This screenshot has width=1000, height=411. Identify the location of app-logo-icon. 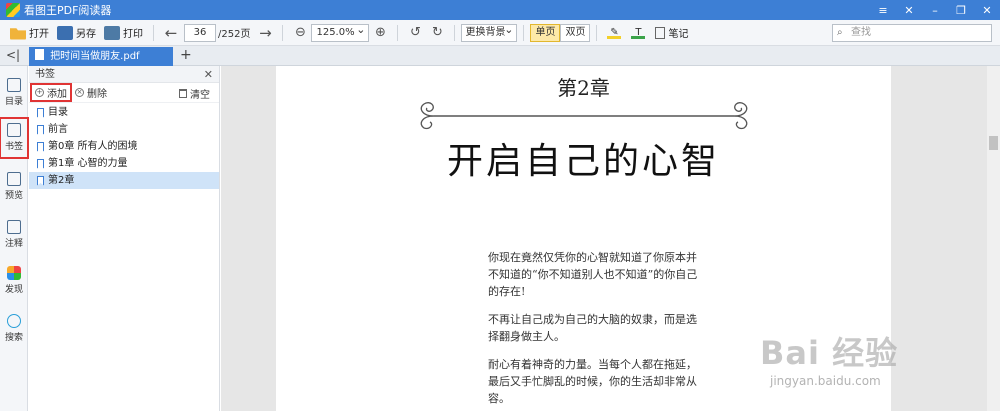
(13, 10).